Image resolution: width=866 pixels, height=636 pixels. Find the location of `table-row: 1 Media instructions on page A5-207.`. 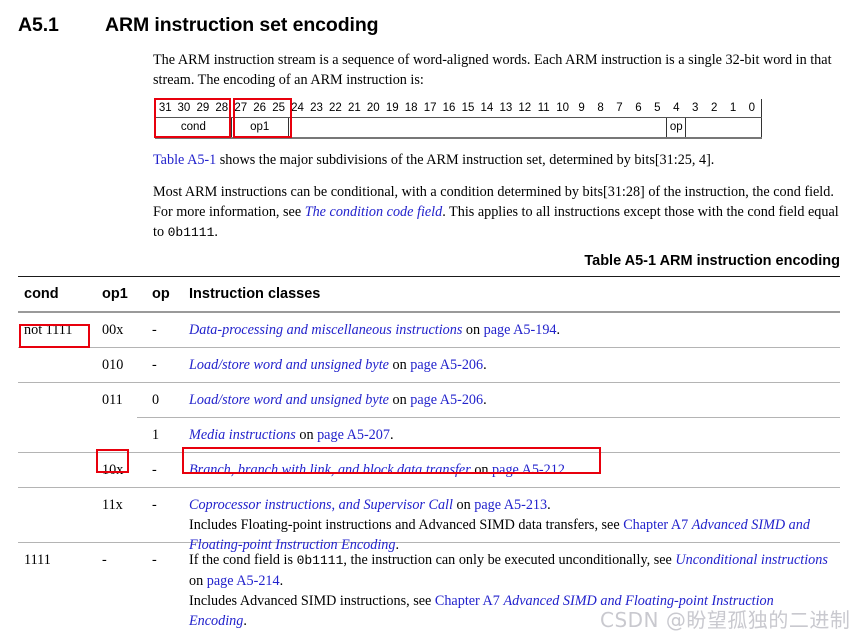

table-row: 1 Media instructions on page A5-207. is located at coordinates (429, 435).